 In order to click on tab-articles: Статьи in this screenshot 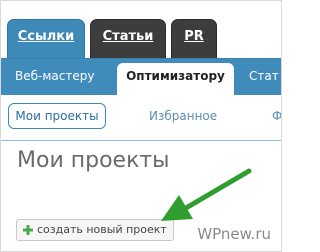, I will do `click(128, 39)`.